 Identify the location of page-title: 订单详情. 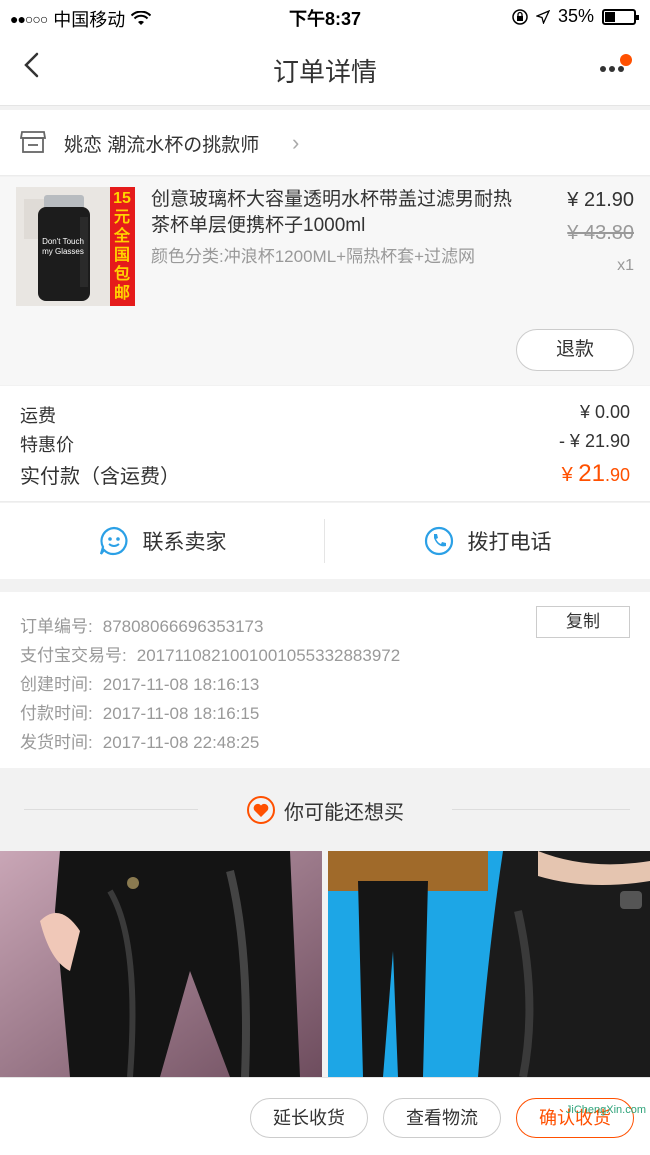
(324, 72).